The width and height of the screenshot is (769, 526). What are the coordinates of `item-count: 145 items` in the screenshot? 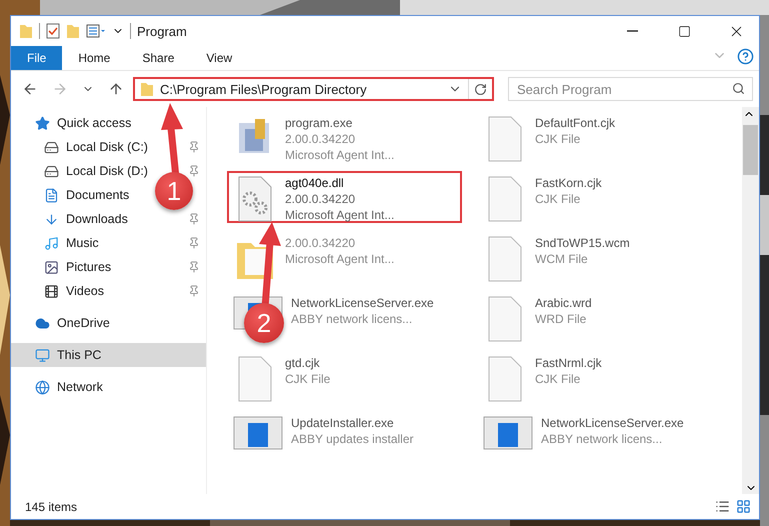 It's located at (51, 507).